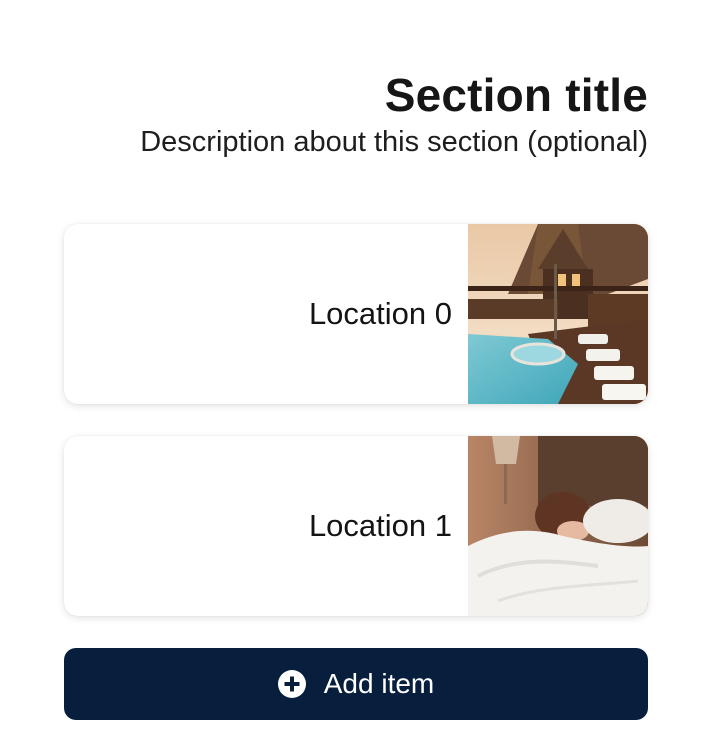 This screenshot has height=752, width=712. I want to click on location-card-label: Location 1, so click(380, 525).